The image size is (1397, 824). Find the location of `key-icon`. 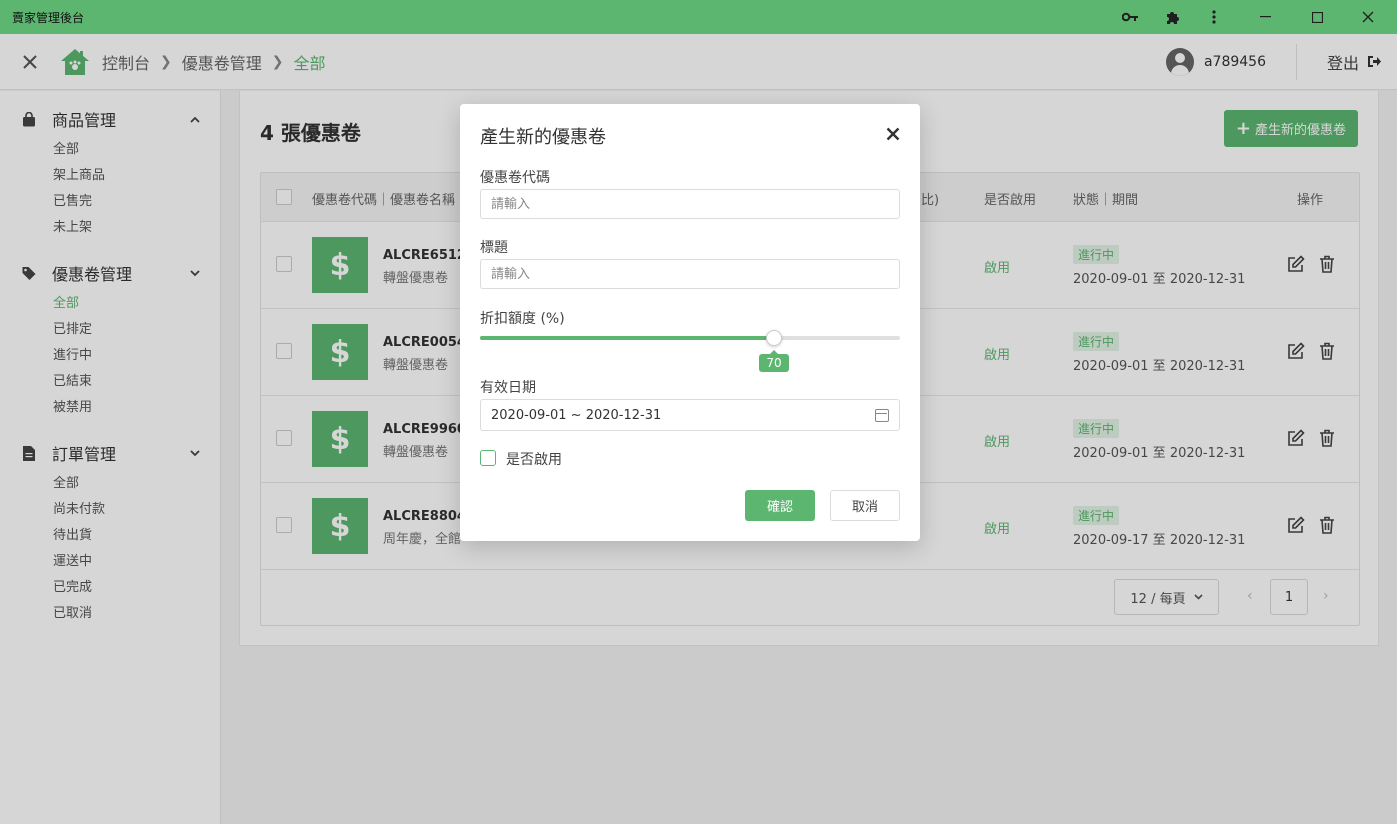

key-icon is located at coordinates (1130, 17).